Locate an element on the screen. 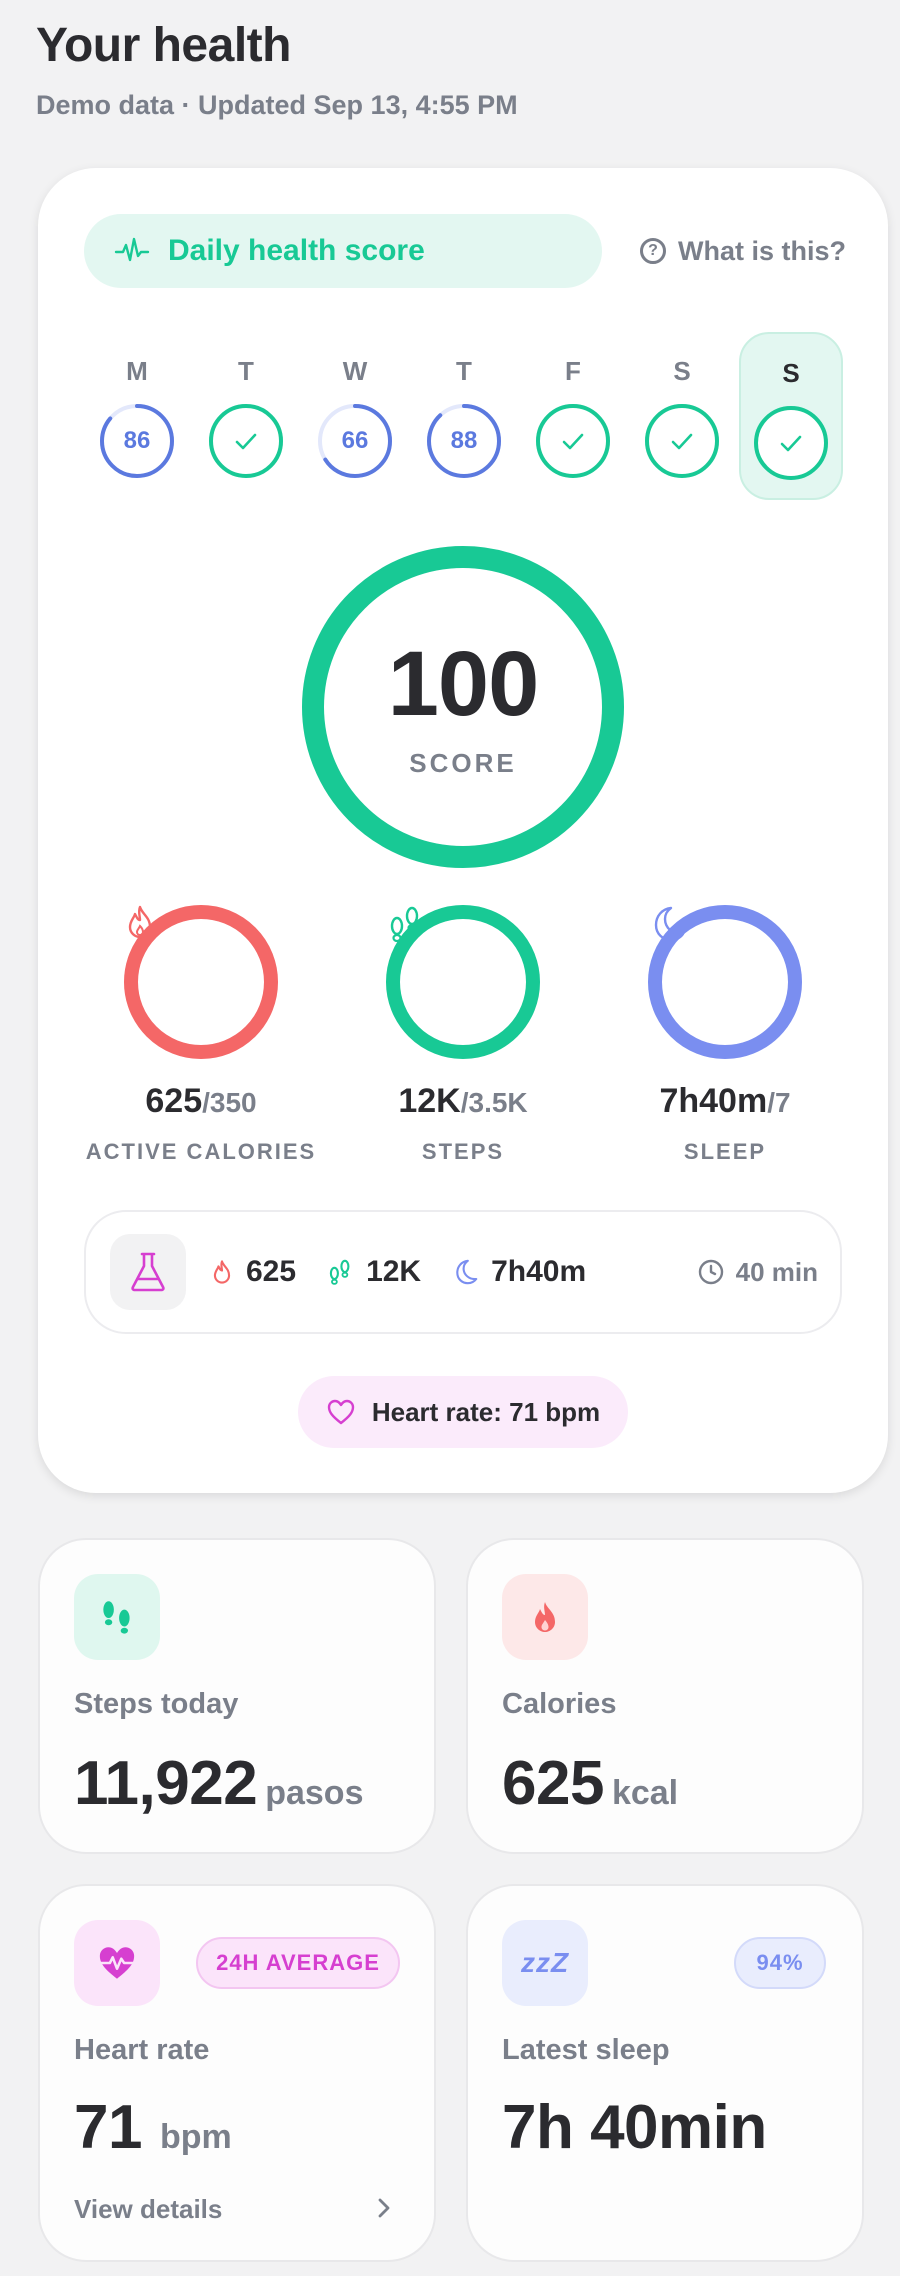 This screenshot has width=900, height=2276. steps-today-title: Steps today is located at coordinates (156, 1704).